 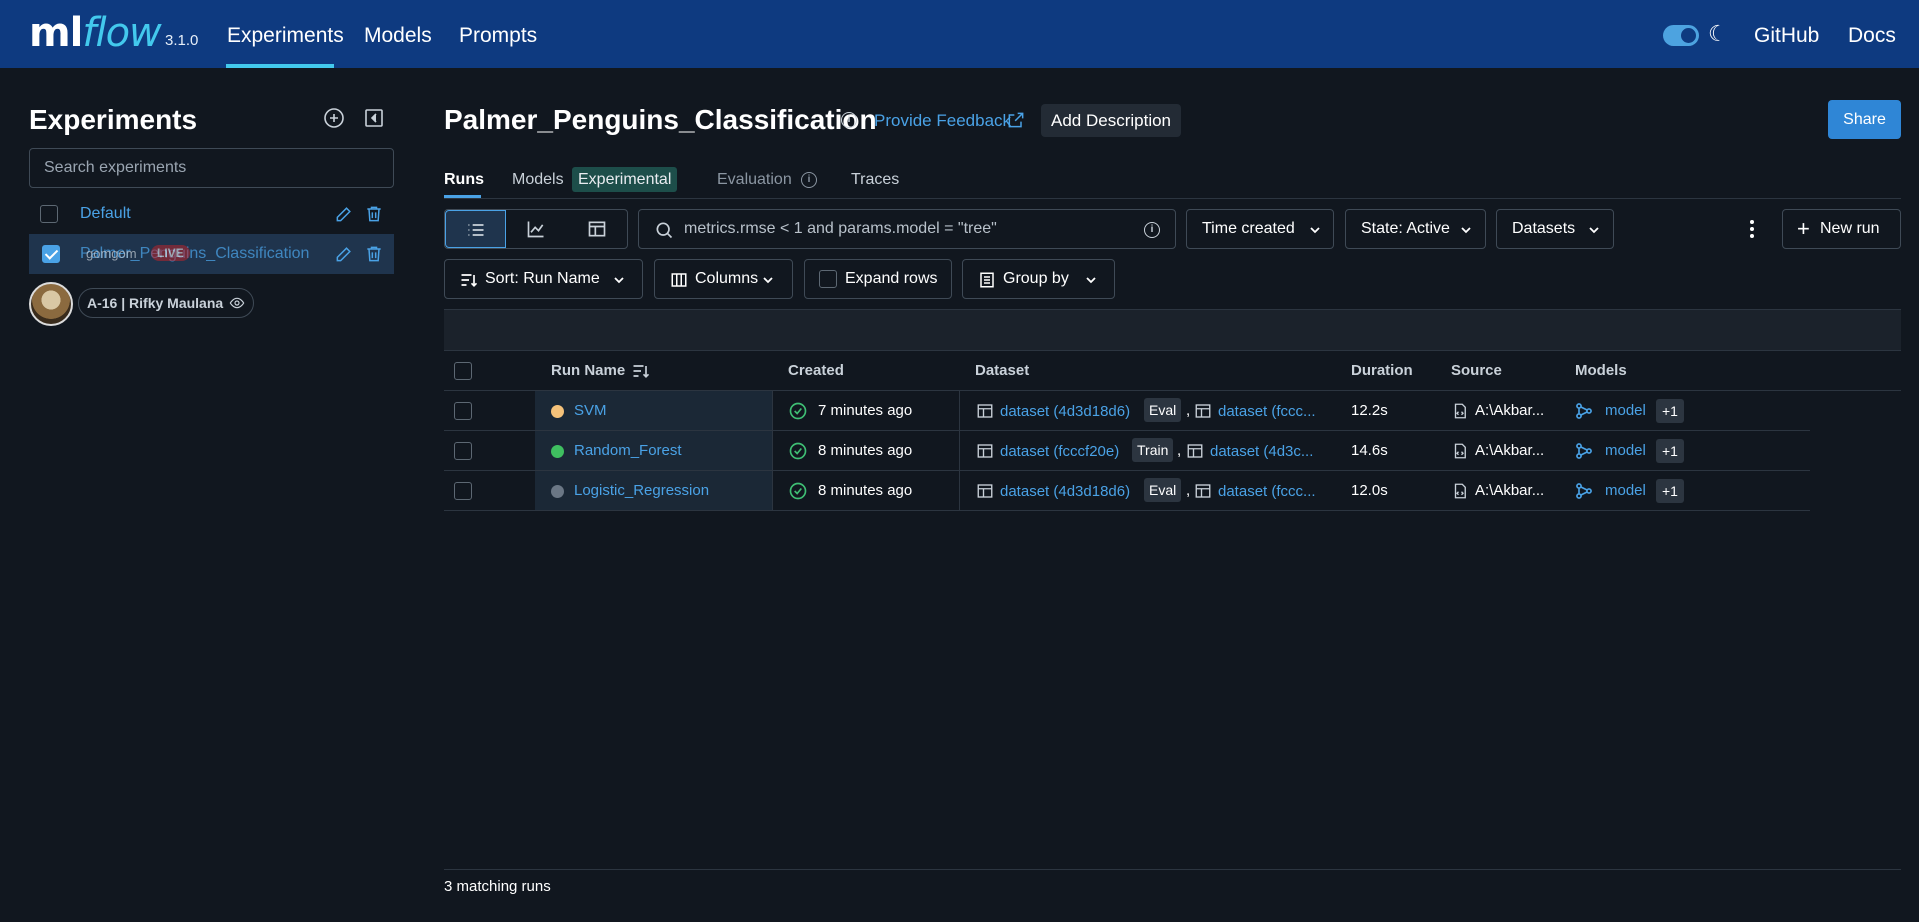 What do you see at coordinates (1476, 370) in the screenshot?
I see `col-source: Source` at bounding box center [1476, 370].